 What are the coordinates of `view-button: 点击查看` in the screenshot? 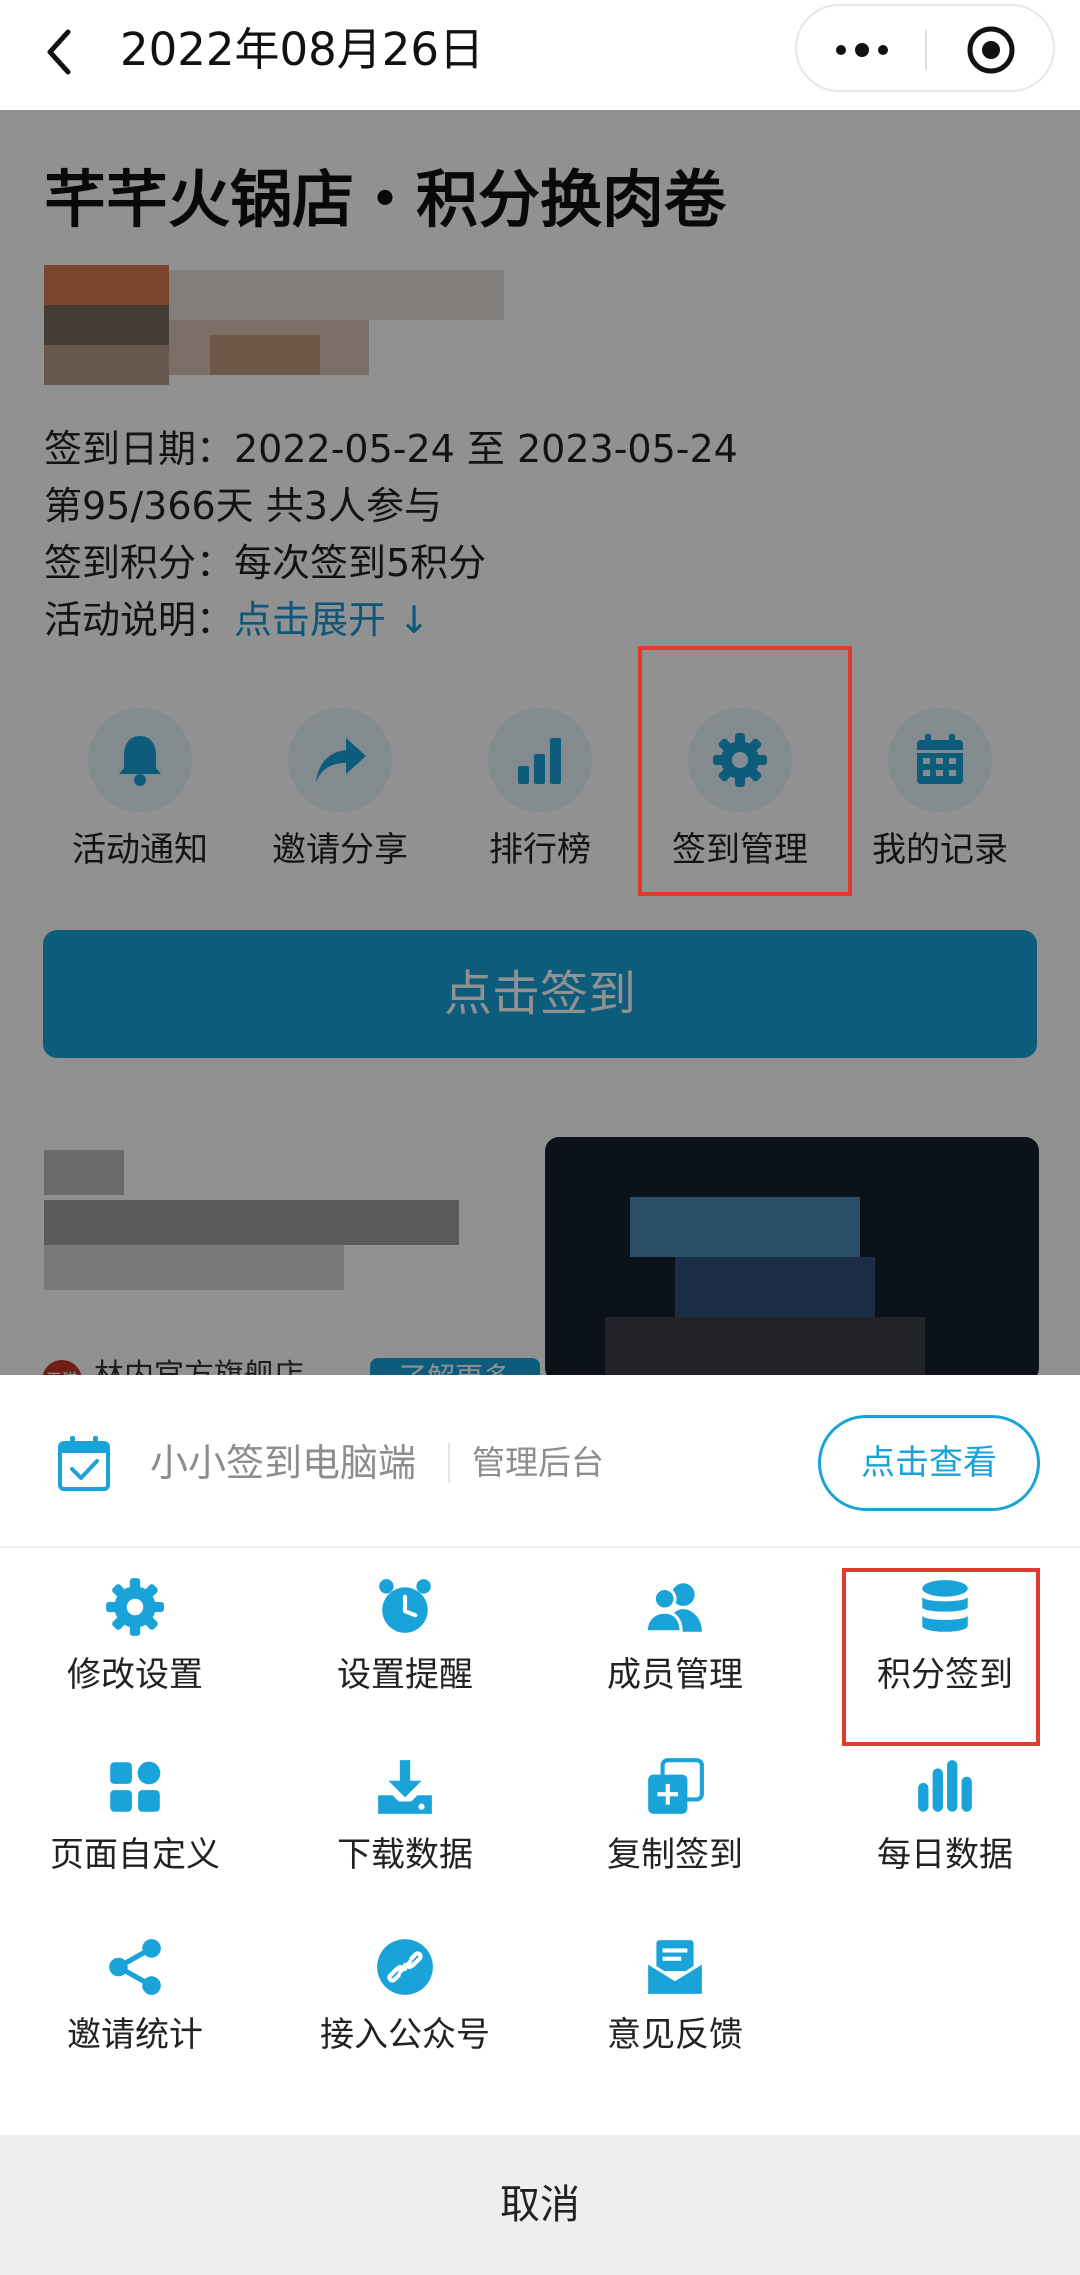 It's located at (929, 1463).